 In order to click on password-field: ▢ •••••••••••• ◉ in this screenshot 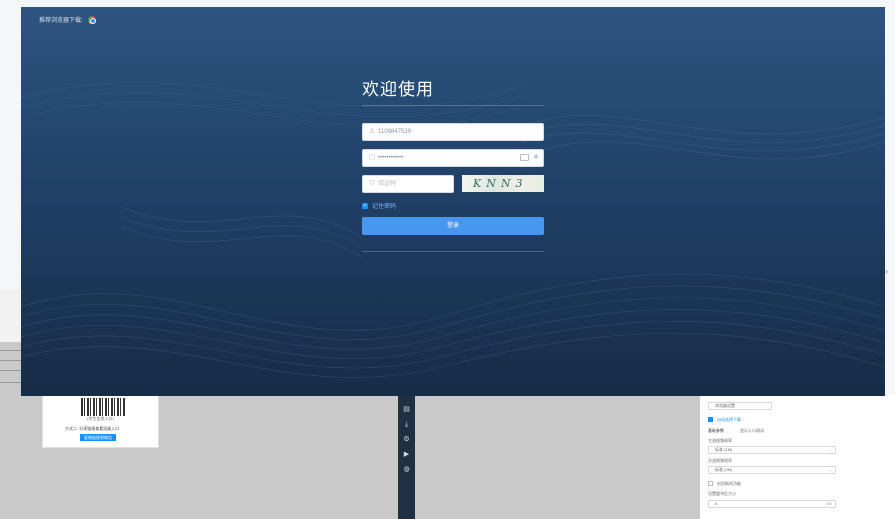, I will do `click(453, 158)`.